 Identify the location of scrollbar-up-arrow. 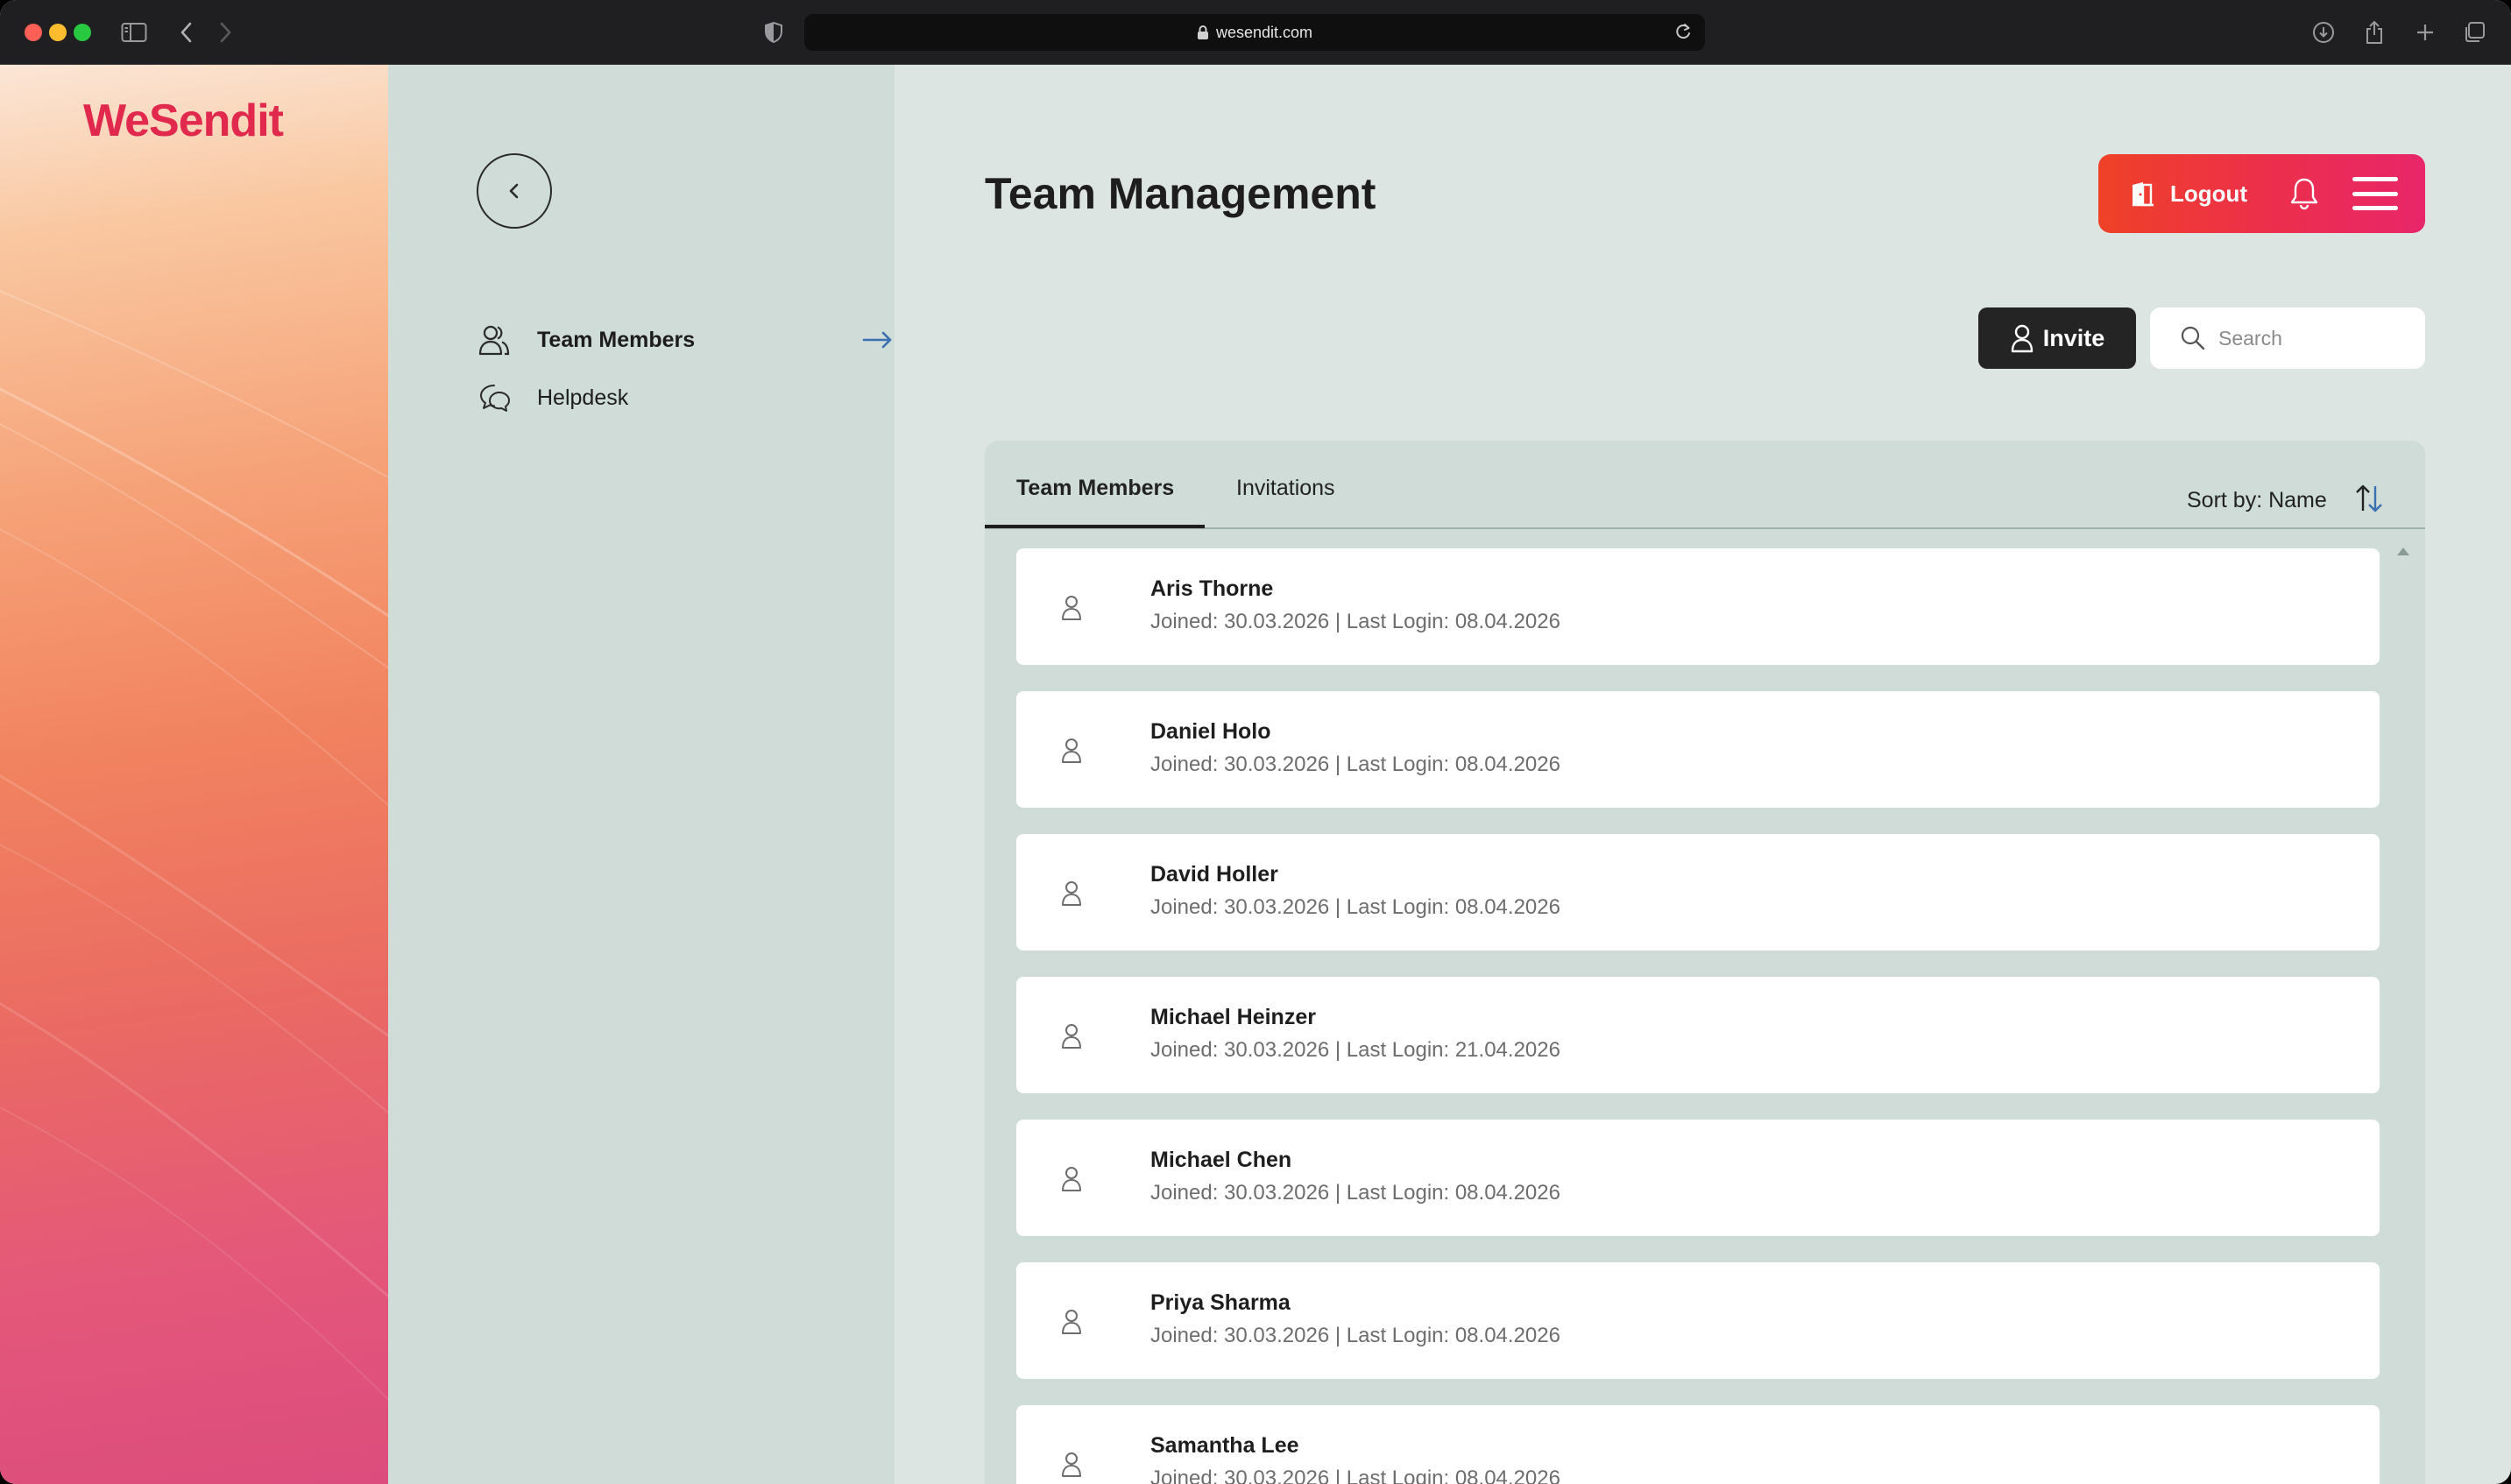
(2403, 551).